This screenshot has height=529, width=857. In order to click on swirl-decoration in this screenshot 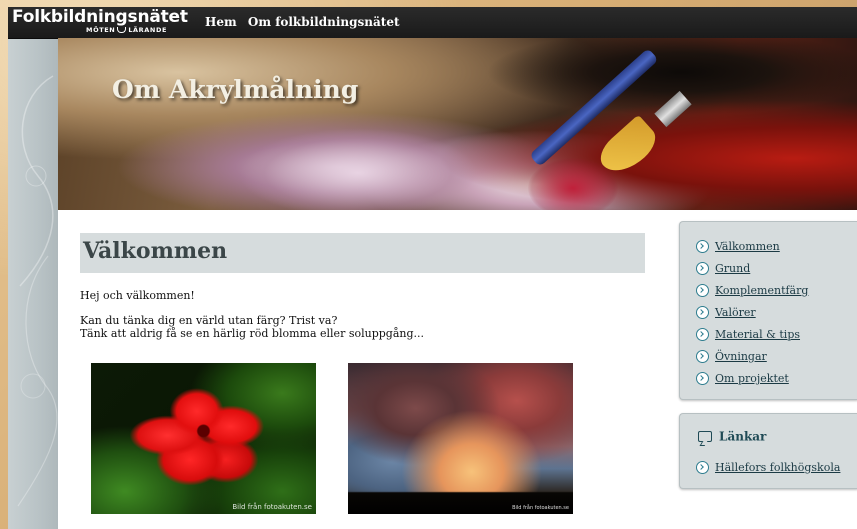, I will do `click(37, 291)`.